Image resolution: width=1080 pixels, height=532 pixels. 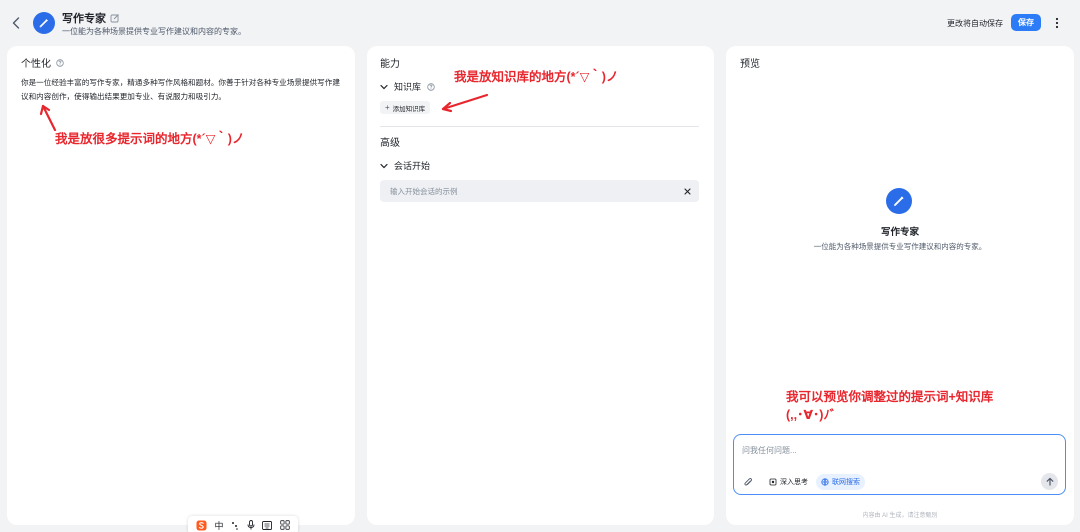 What do you see at coordinates (84, 19) in the screenshot?
I see `agent-name: 写作专家` at bounding box center [84, 19].